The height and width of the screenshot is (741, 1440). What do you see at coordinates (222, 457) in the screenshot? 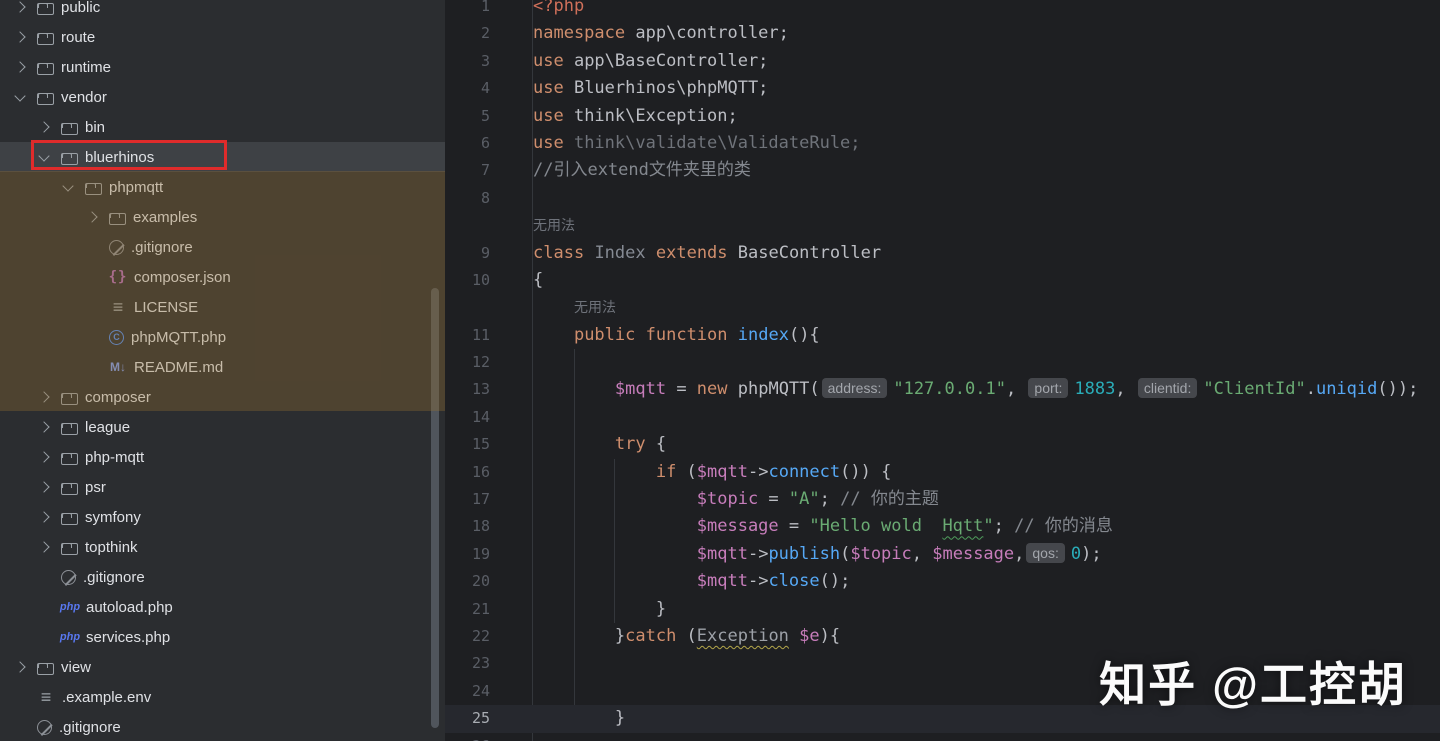
I see `sidebar-item-php-mqtt: php-mqtt` at bounding box center [222, 457].